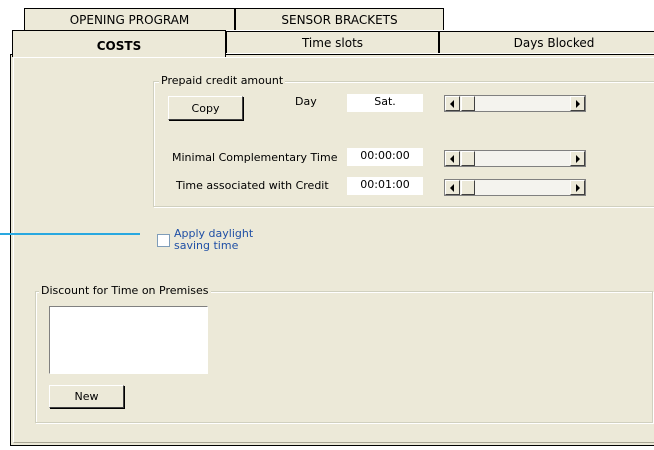 The width and height of the screenshot is (654, 450). What do you see at coordinates (206, 245) in the screenshot?
I see `daylight-label-line2: saving time` at bounding box center [206, 245].